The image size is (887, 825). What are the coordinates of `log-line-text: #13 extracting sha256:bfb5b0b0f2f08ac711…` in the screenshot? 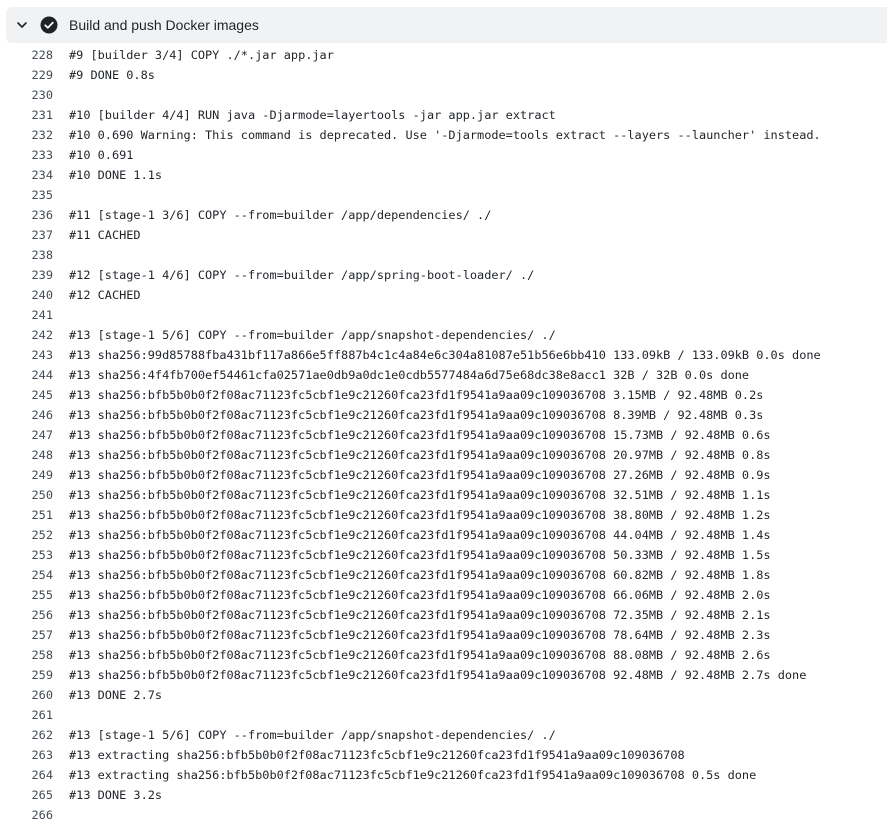 It's located at (377, 755).